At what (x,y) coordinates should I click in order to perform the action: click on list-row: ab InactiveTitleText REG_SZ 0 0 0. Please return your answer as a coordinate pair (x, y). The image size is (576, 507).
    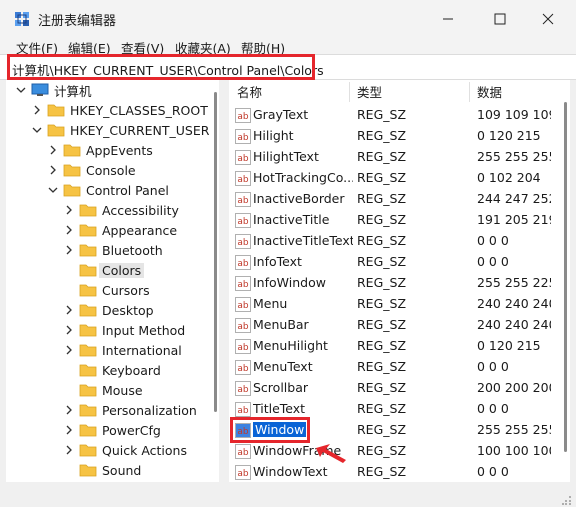
    Looking at the image, I should click on (394, 241).